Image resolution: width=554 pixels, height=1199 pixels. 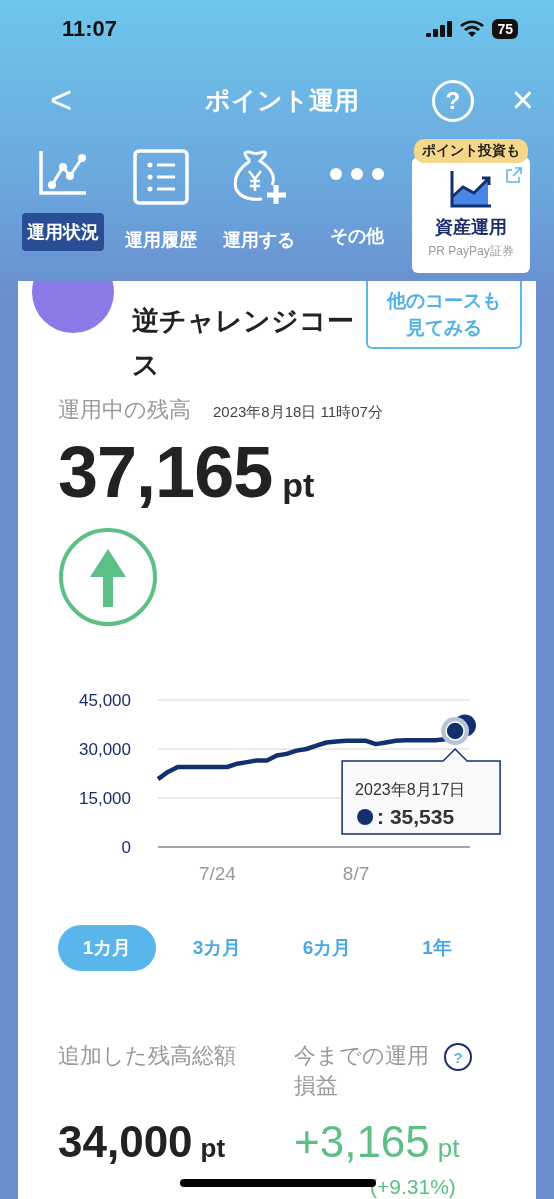 I want to click on line-chart-icon, so click(x=63, y=173).